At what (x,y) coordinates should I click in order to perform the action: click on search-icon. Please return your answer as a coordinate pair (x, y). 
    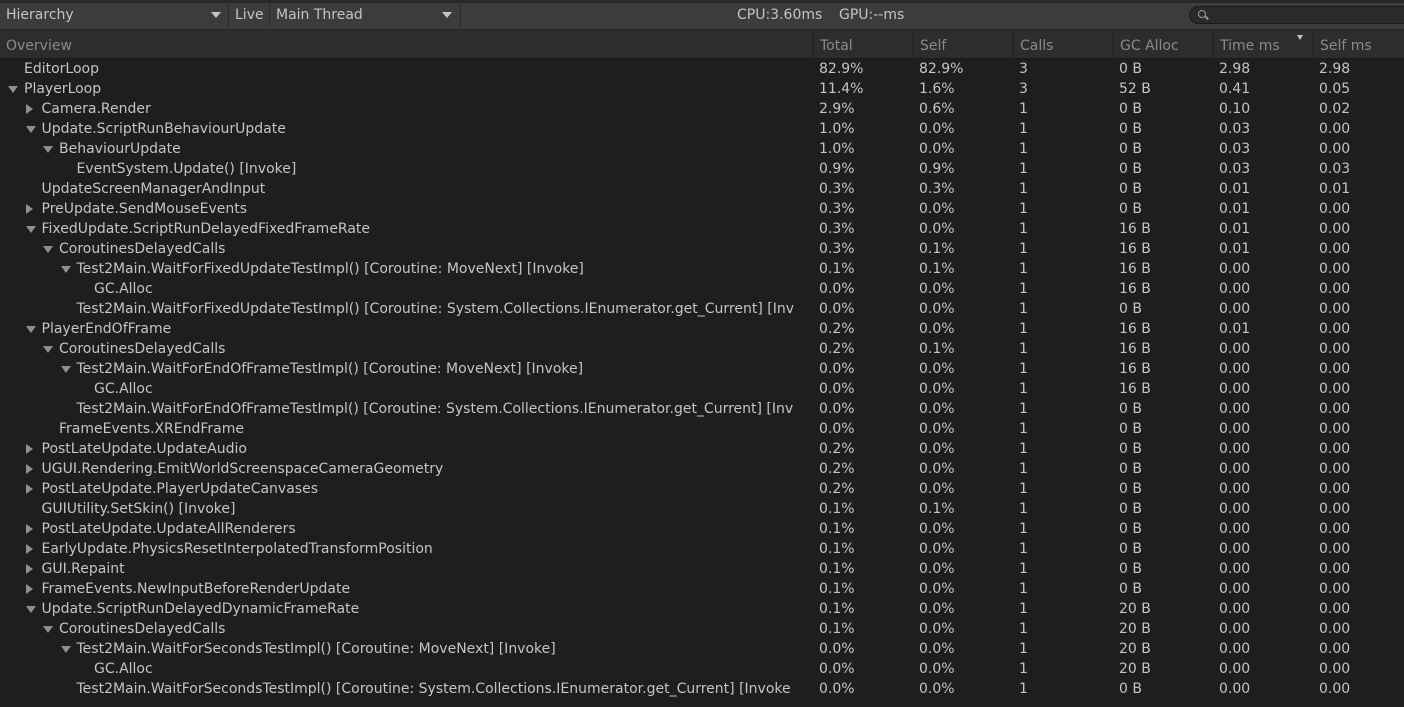
    Looking at the image, I should click on (1202, 14).